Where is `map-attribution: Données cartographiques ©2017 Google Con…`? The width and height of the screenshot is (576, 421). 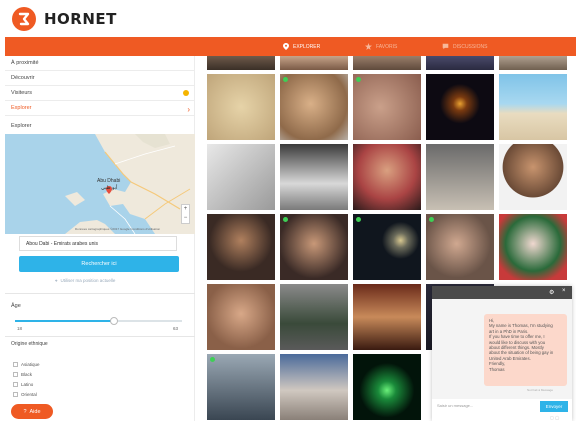
map-attribution: Données cartographiques ©2017 Google Con… is located at coordinates (118, 229).